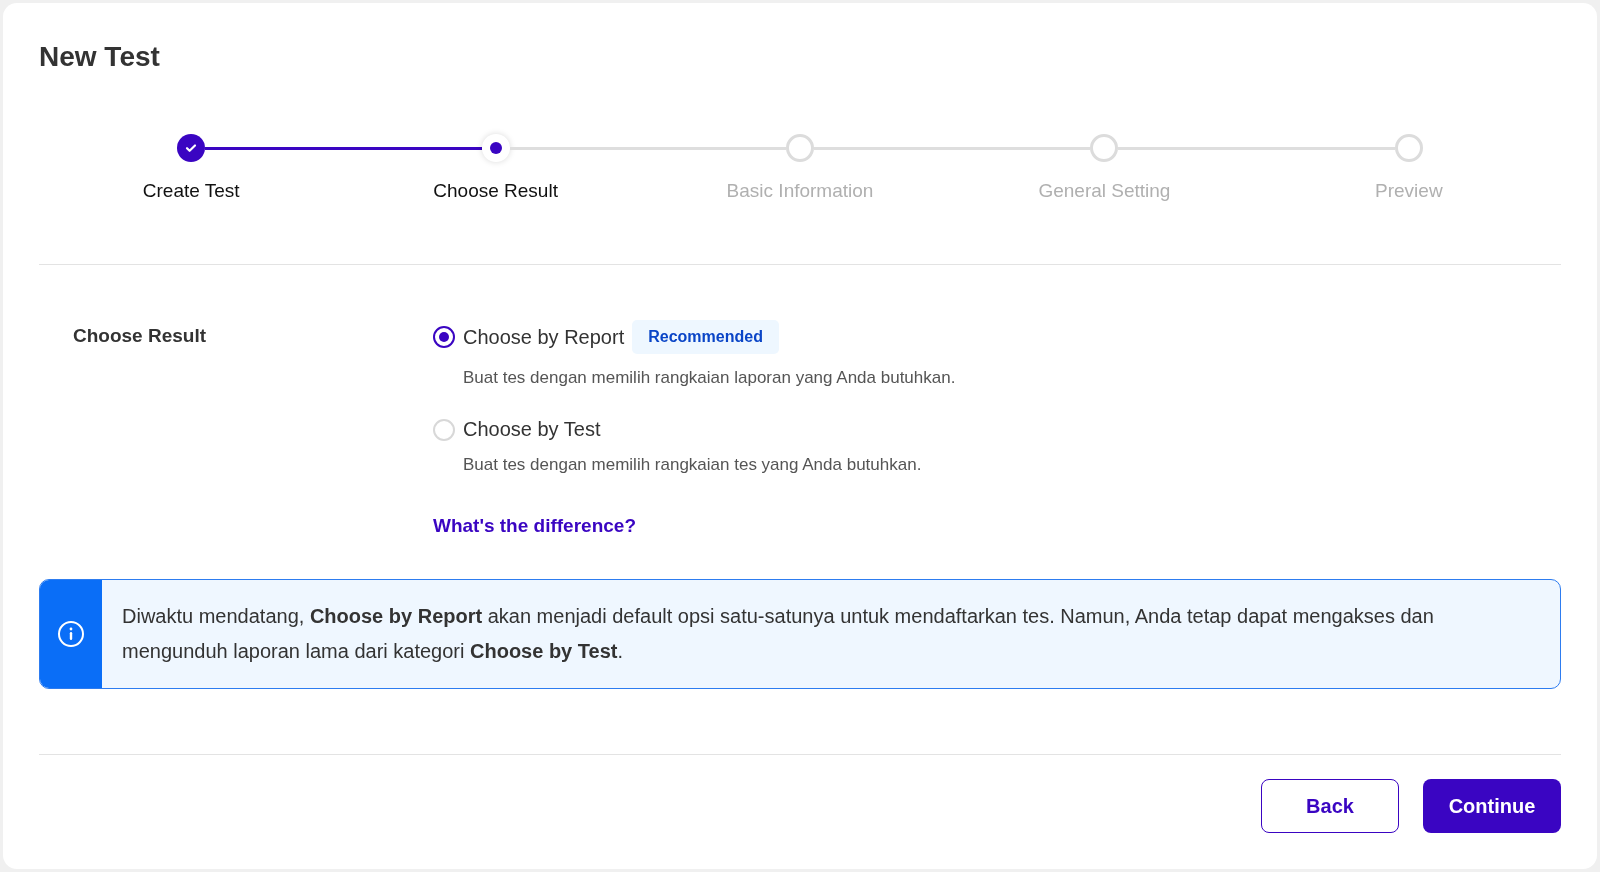 The width and height of the screenshot is (1600, 872). I want to click on step-label: Choose Result, so click(495, 191).